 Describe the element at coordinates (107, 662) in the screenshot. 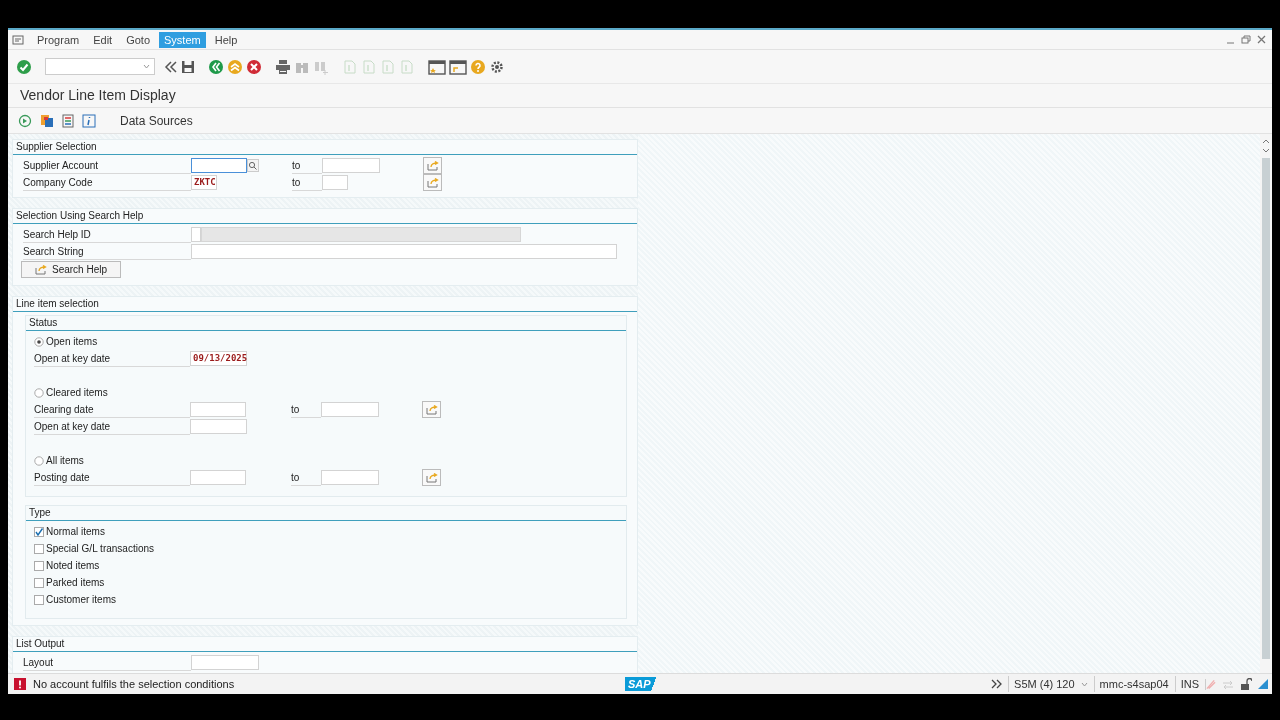

I see `field-label: Layout` at that location.